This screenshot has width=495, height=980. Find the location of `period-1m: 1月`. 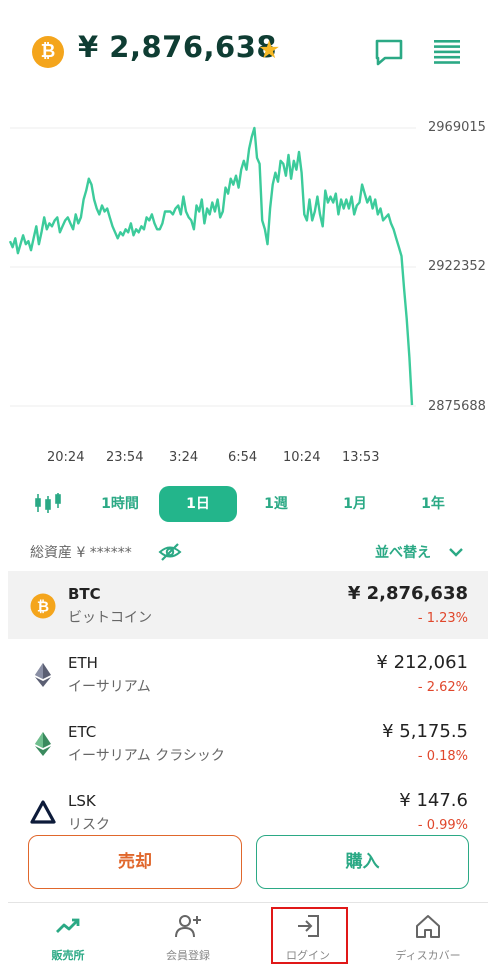

period-1m: 1月 is located at coordinates (355, 504).